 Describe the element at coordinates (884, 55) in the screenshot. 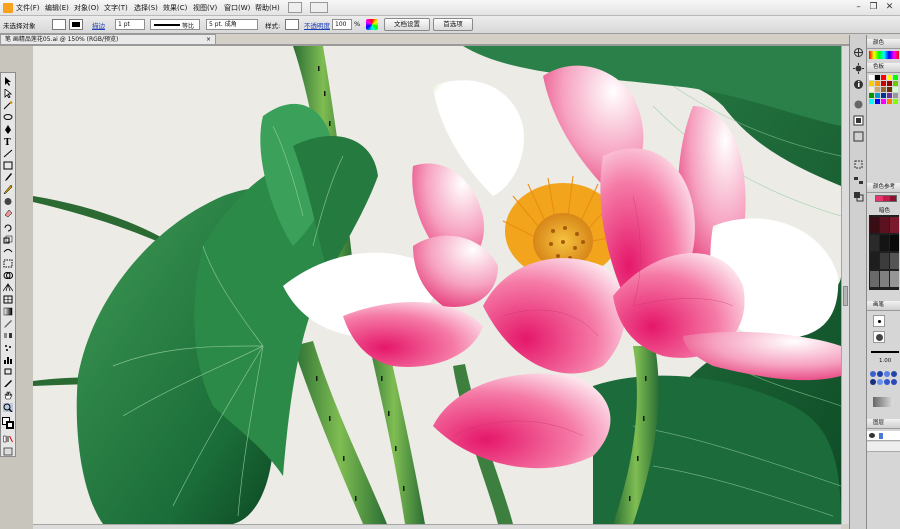

I see `color-spectrum` at that location.